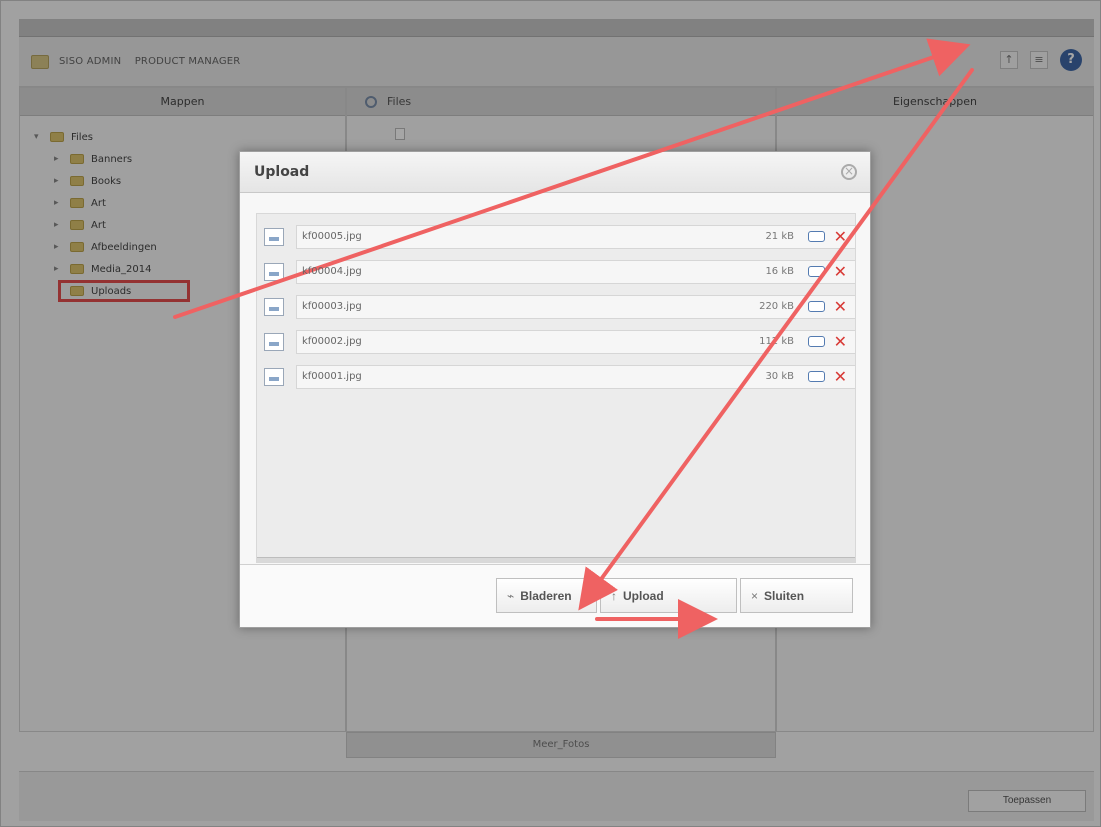  Describe the element at coordinates (614, 595) in the screenshot. I see `upload-icon: ↑` at that location.